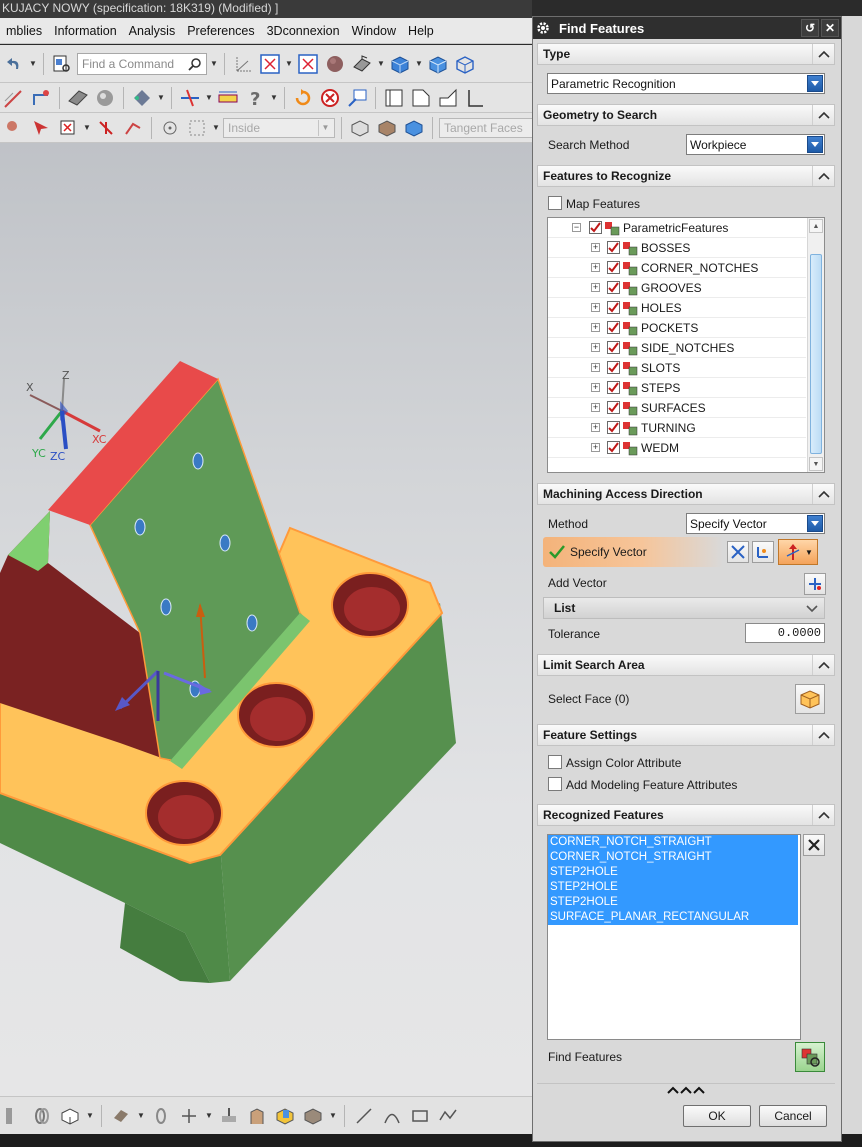 The width and height of the screenshot is (862, 1147). I want to click on menu-information: Information, so click(85, 31).